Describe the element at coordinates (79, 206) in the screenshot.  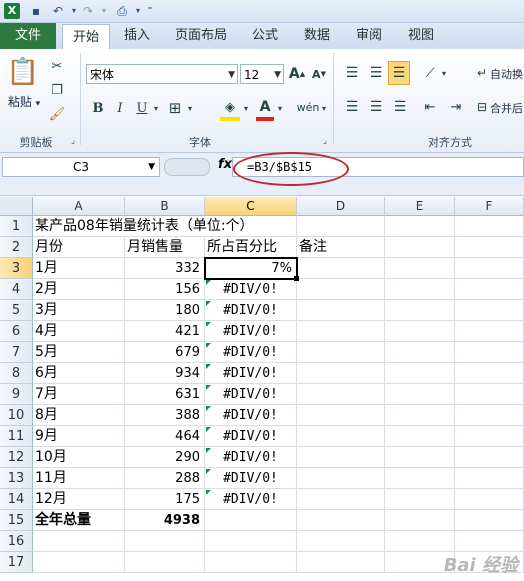
I see `column-header-a: A` at that location.